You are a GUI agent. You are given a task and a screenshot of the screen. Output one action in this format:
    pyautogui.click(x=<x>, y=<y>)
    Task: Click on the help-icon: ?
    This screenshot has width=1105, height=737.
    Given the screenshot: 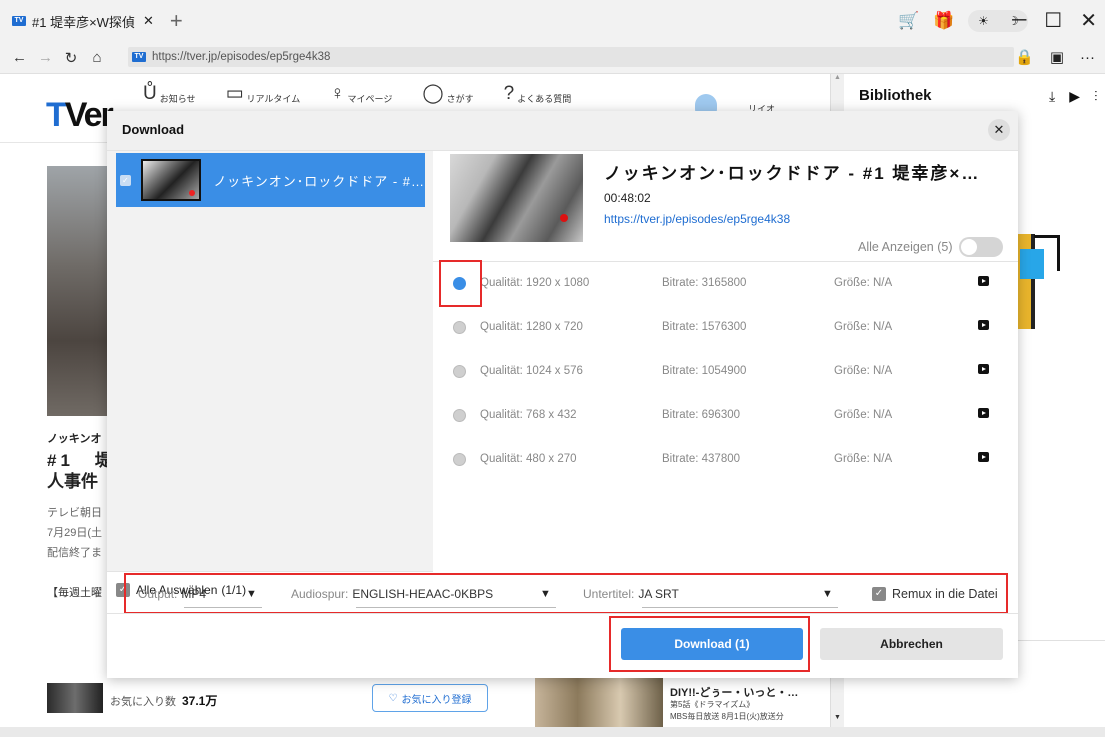 What is the action you would take?
    pyautogui.click(x=509, y=93)
    